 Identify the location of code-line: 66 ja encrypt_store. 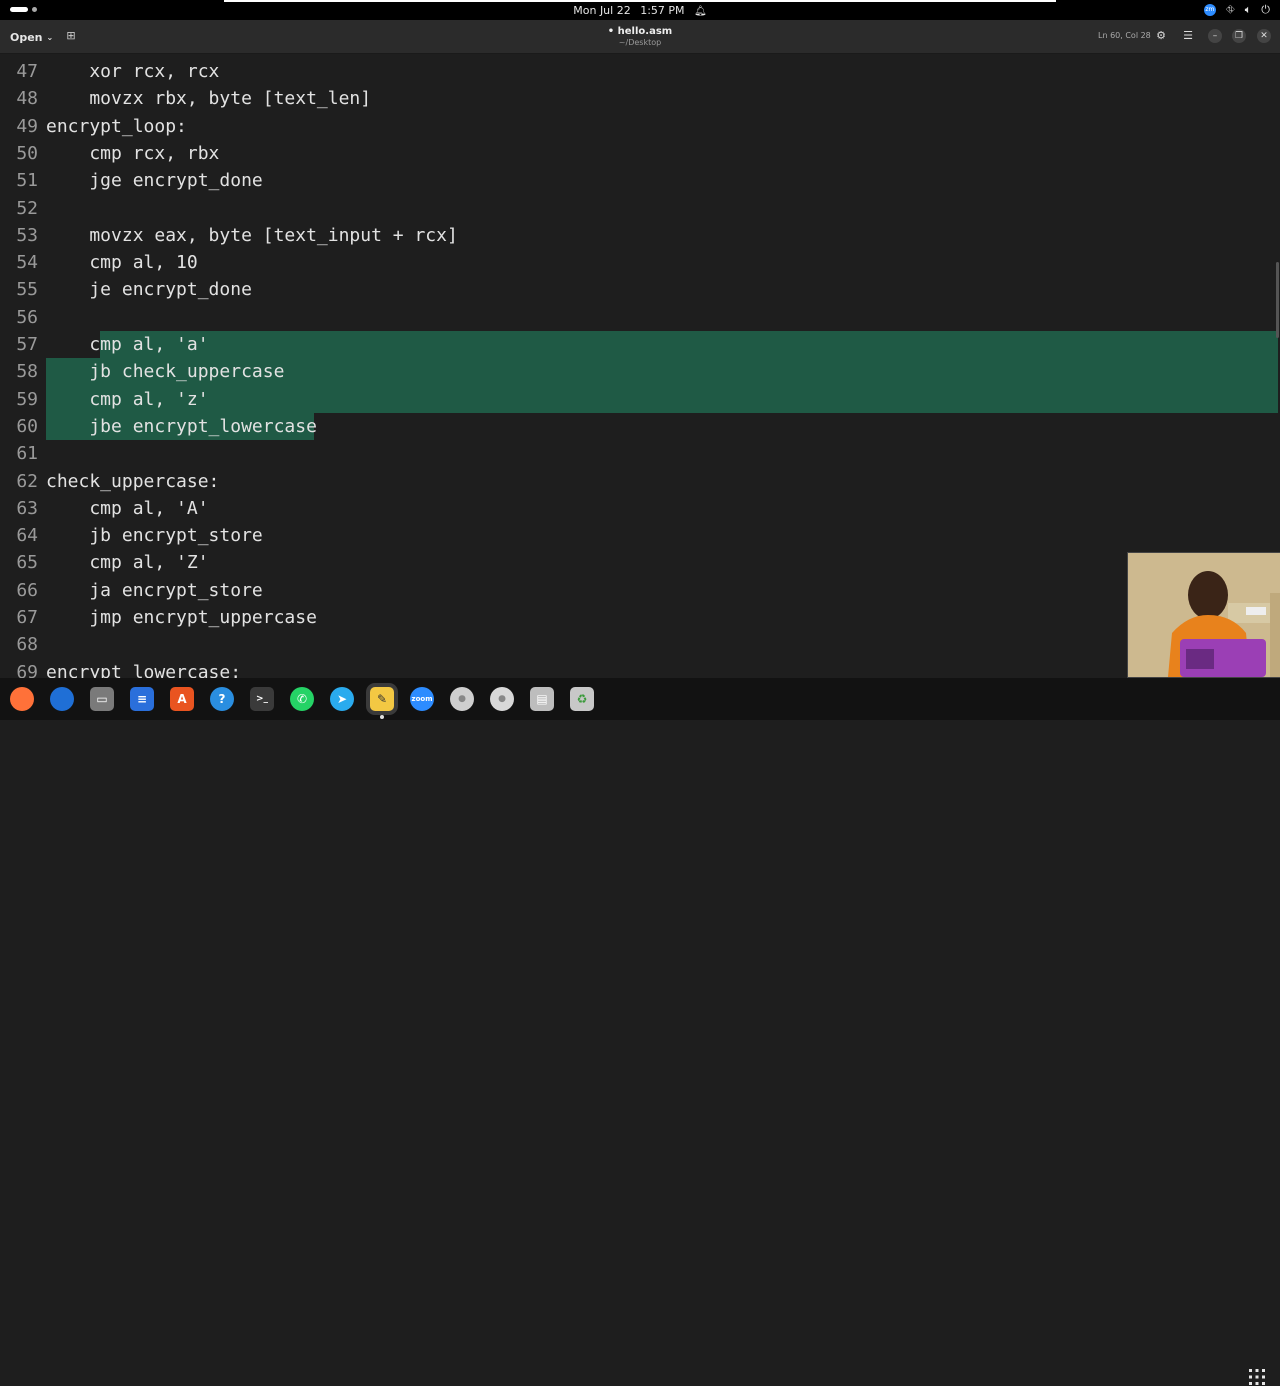
(640, 590).